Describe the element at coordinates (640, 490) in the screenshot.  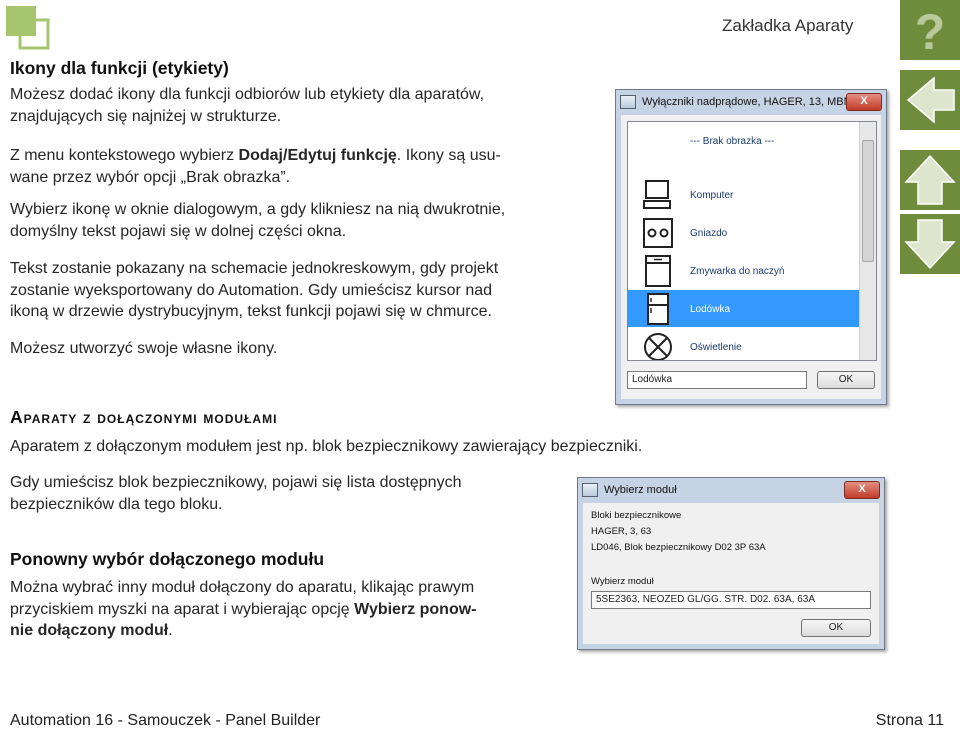
I see `module-dialog-title: Wybierz moduł` at that location.